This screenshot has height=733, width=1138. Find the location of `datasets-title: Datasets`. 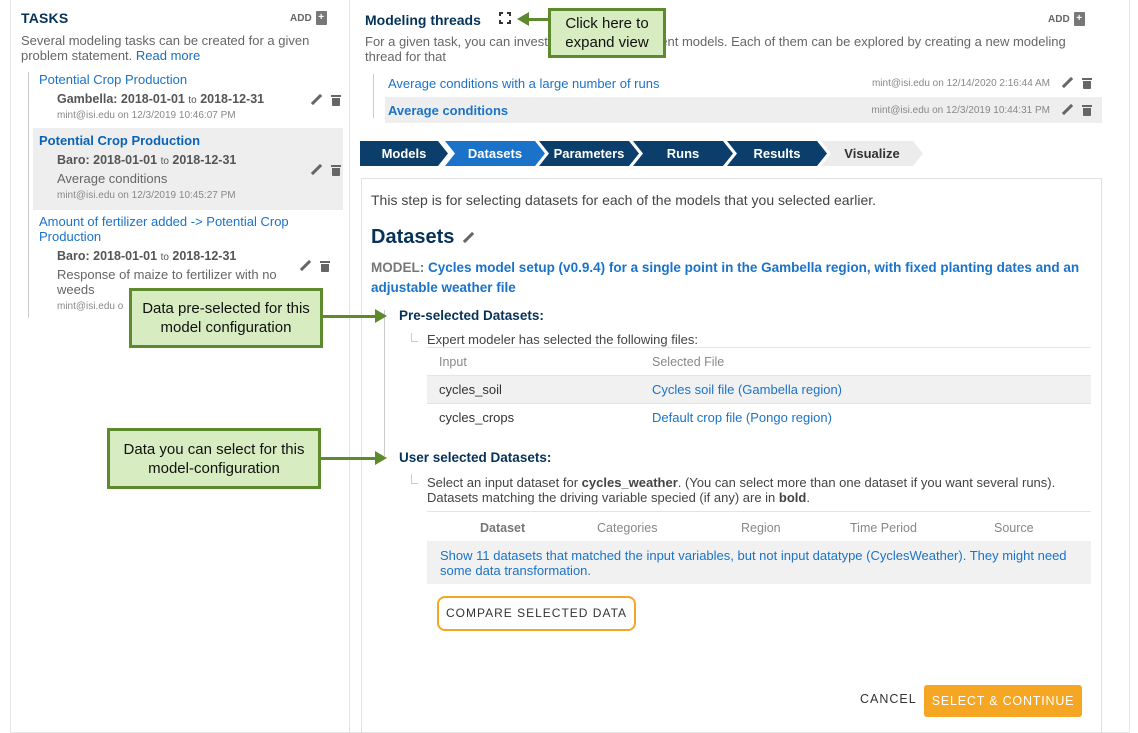

datasets-title: Datasets is located at coordinates (413, 237).